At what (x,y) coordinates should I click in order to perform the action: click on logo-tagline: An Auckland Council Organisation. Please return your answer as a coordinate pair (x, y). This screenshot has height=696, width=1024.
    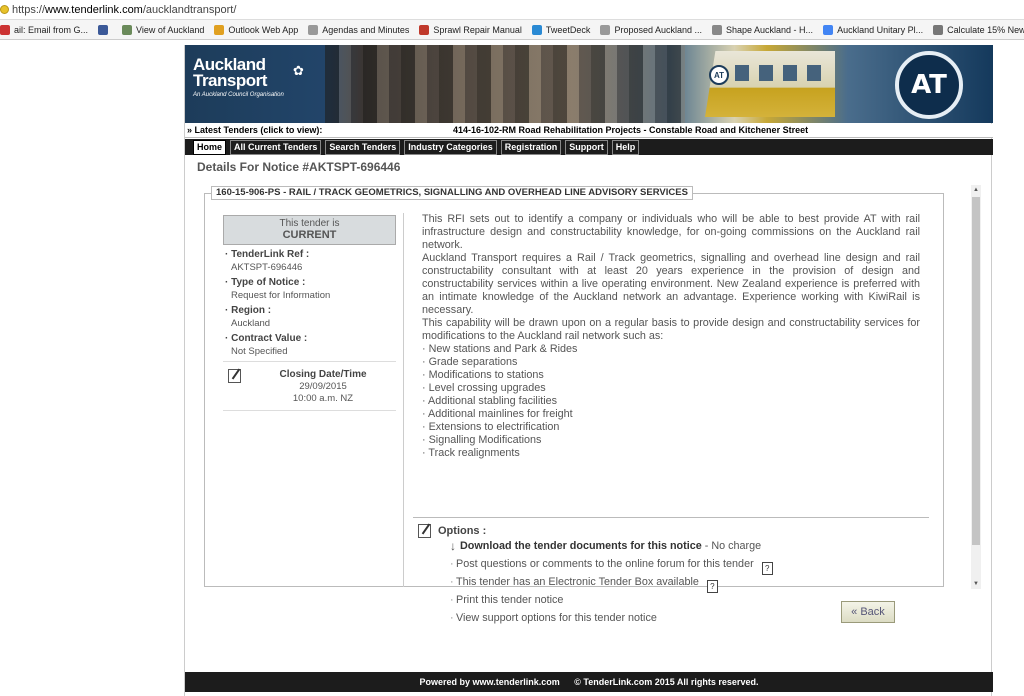
    Looking at the image, I should click on (238, 95).